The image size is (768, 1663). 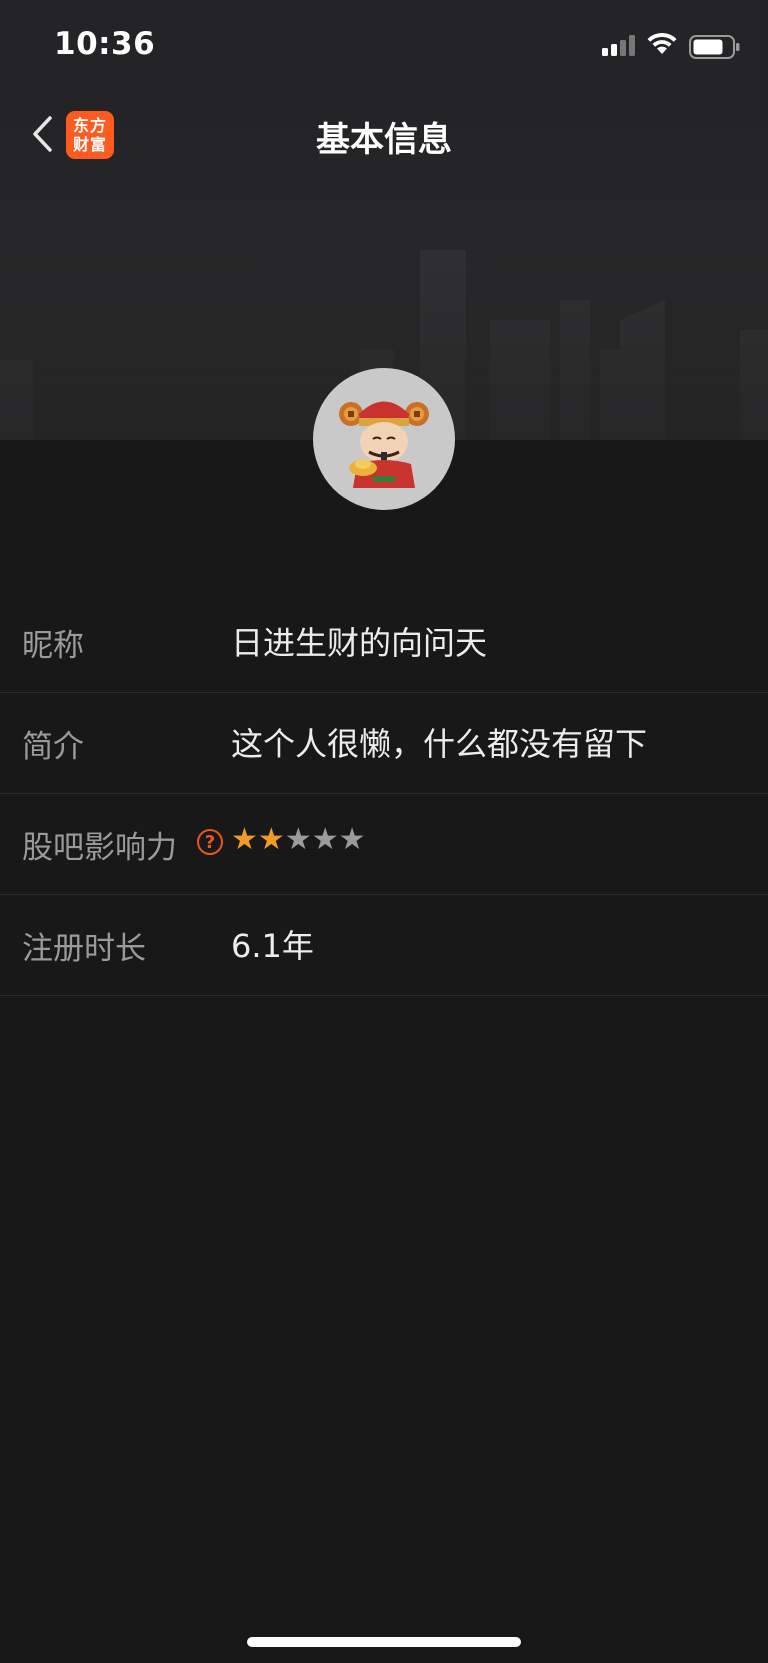 What do you see at coordinates (271, 839) in the screenshot?
I see `rating-star-2: ★` at bounding box center [271, 839].